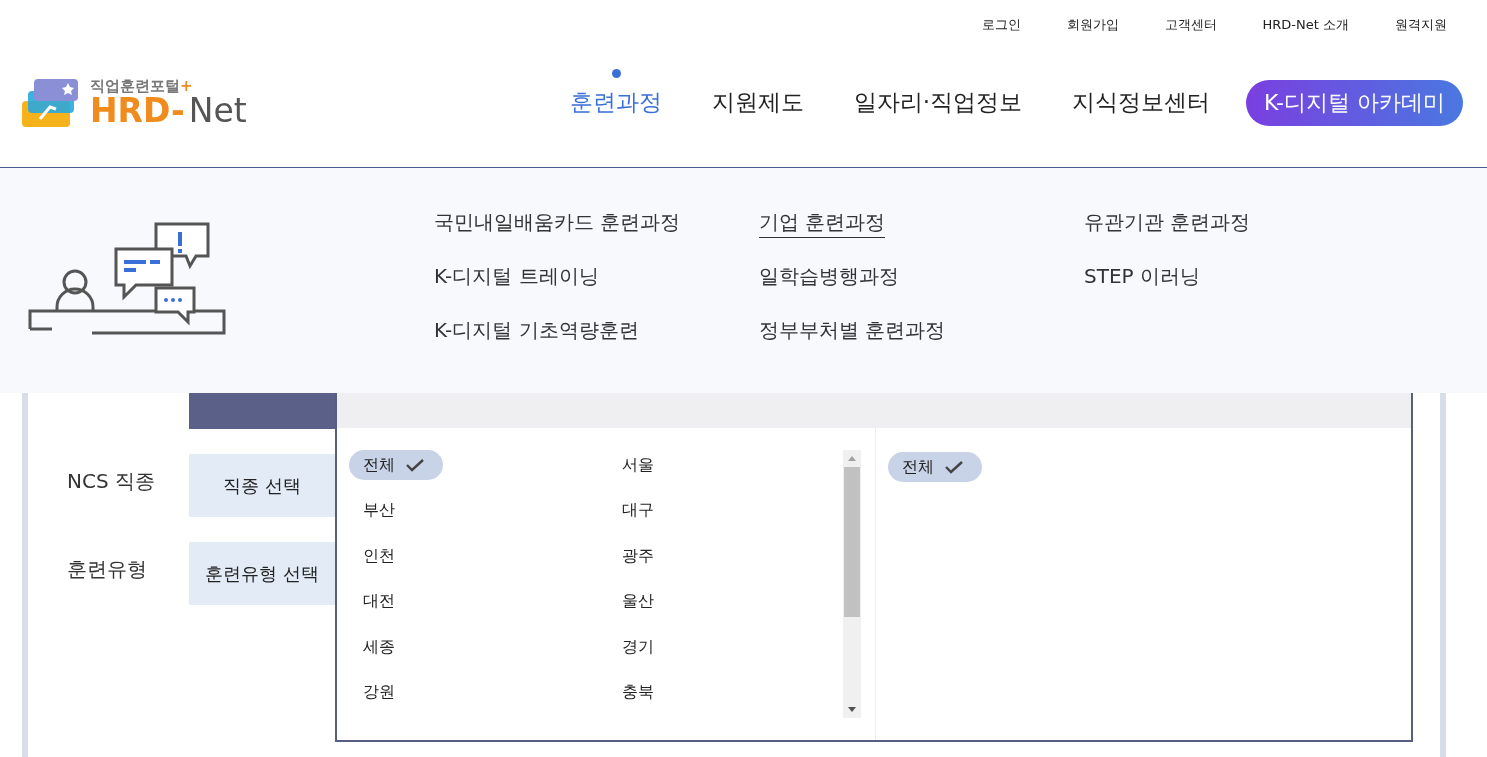 Image resolution: width=1487 pixels, height=757 pixels. Describe the element at coordinates (631, 510) in the screenshot. I see `option-chip: 대구` at that location.